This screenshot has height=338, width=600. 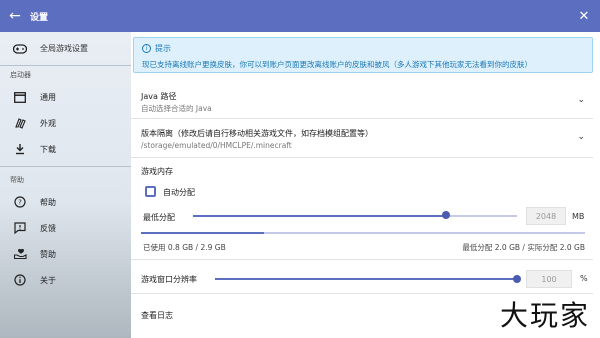 What do you see at coordinates (584, 278) in the screenshot?
I see `resolution-unit: %` at bounding box center [584, 278].